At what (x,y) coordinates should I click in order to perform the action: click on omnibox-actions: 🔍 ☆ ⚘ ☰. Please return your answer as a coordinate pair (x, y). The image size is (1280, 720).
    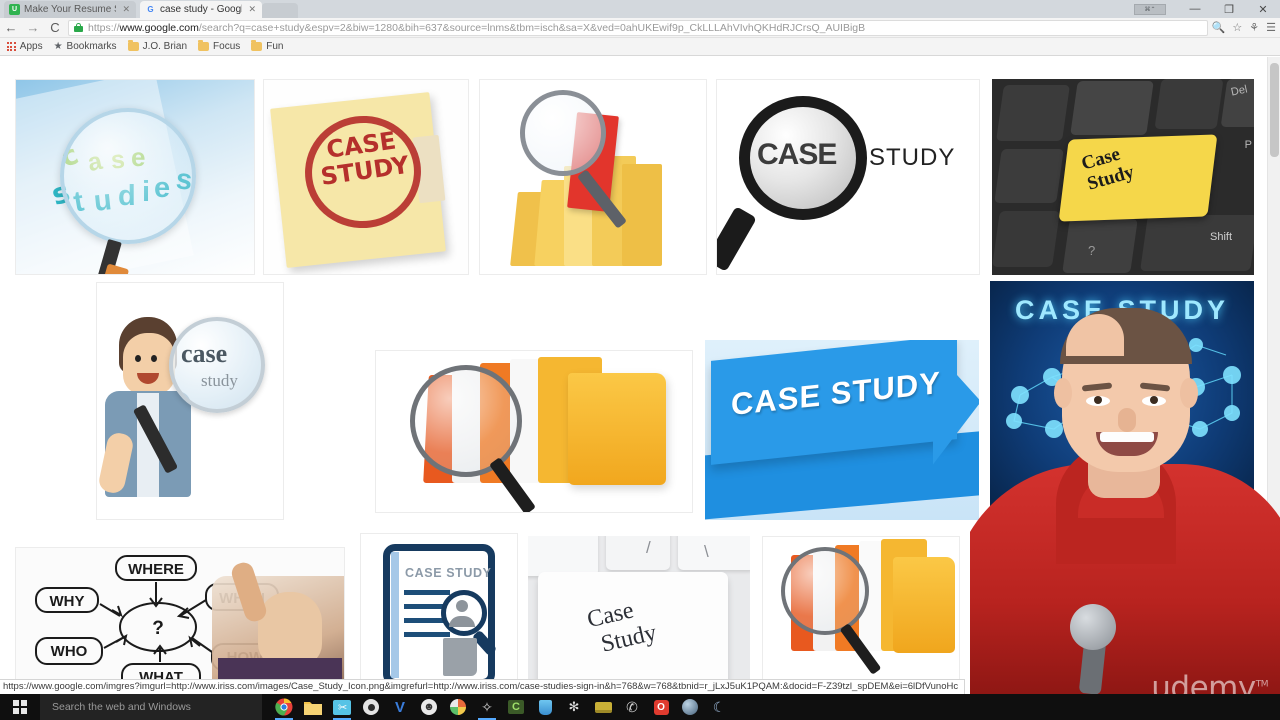
    Looking at the image, I should click on (1246, 27).